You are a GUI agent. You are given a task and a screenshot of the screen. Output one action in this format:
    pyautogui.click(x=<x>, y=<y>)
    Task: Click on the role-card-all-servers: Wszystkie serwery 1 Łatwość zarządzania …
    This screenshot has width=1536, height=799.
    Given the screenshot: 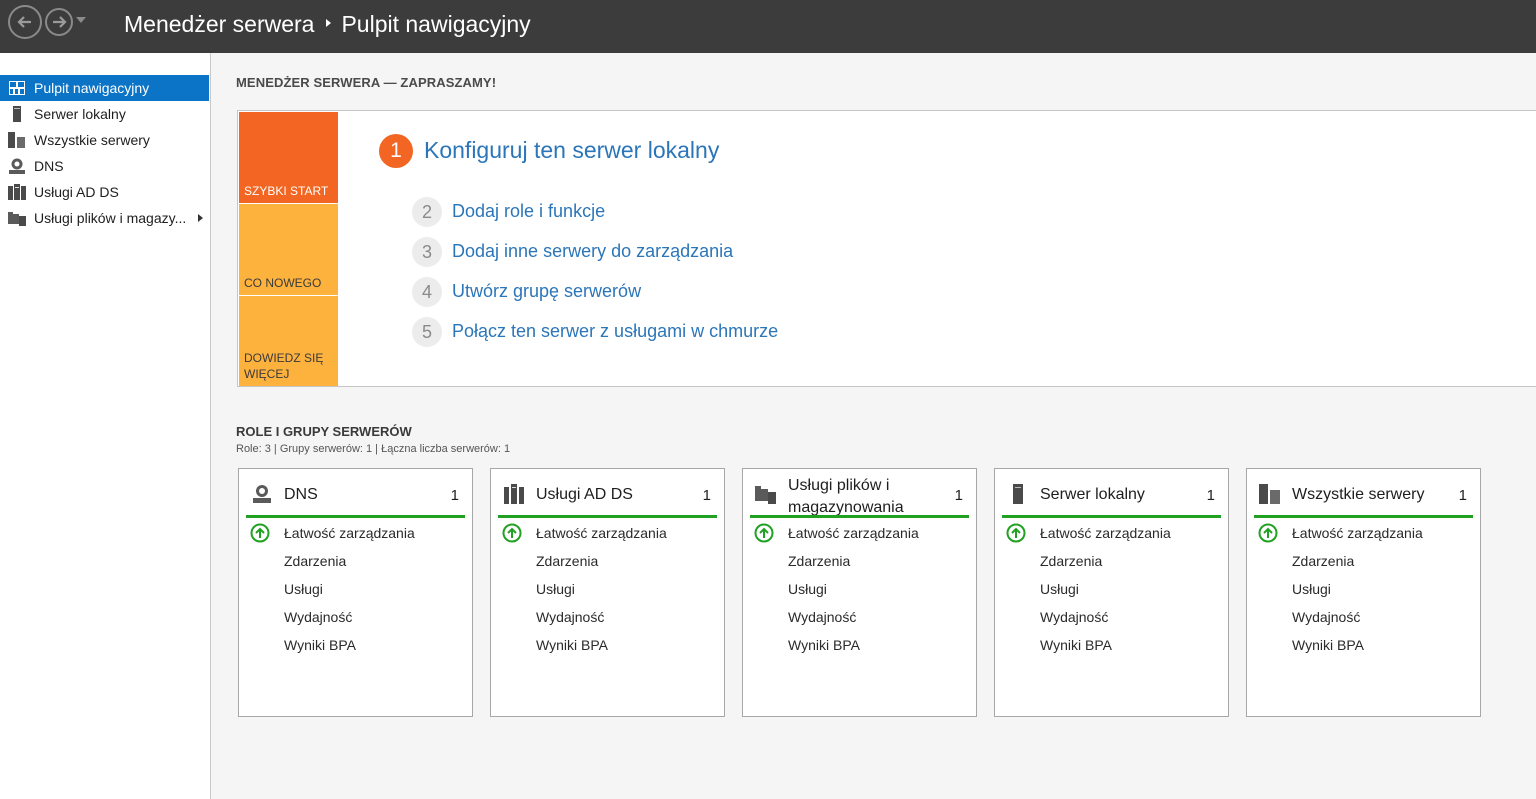 What is the action you would take?
    pyautogui.click(x=1363, y=592)
    